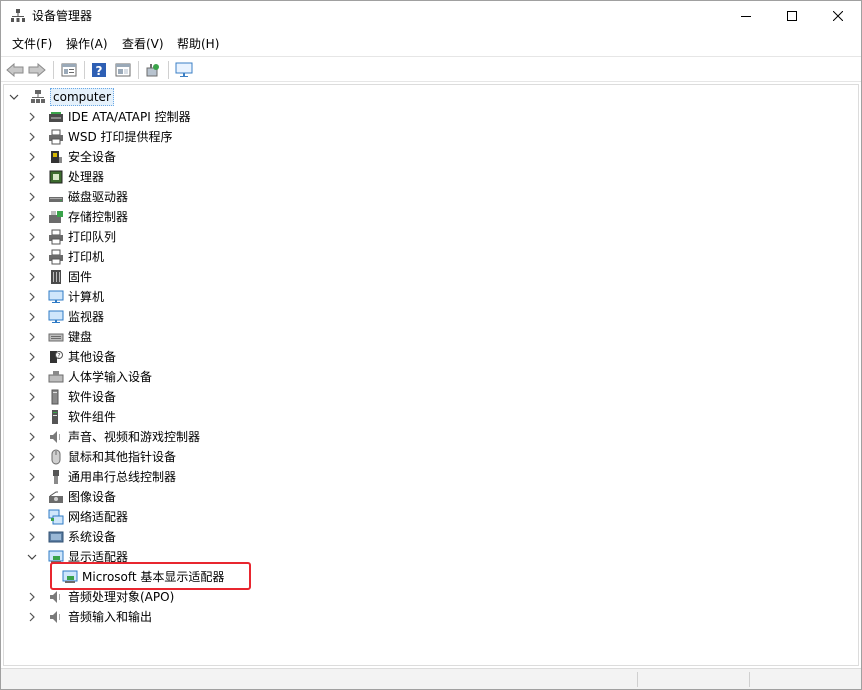  Describe the element at coordinates (120, 137) in the screenshot. I see `tree-category-label: WSD 打印提供程序` at that location.